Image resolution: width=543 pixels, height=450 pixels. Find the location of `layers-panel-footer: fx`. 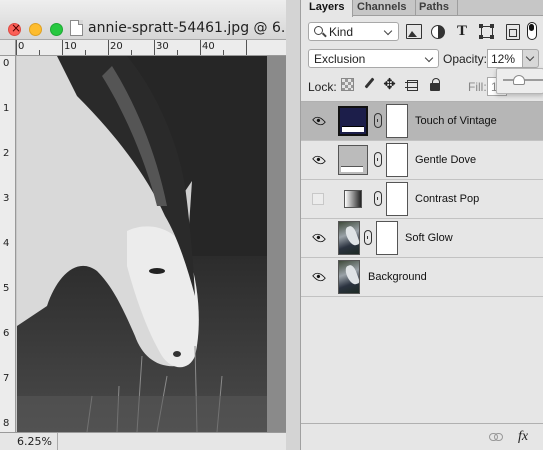

layers-panel-footer: fx is located at coordinates (422, 436).